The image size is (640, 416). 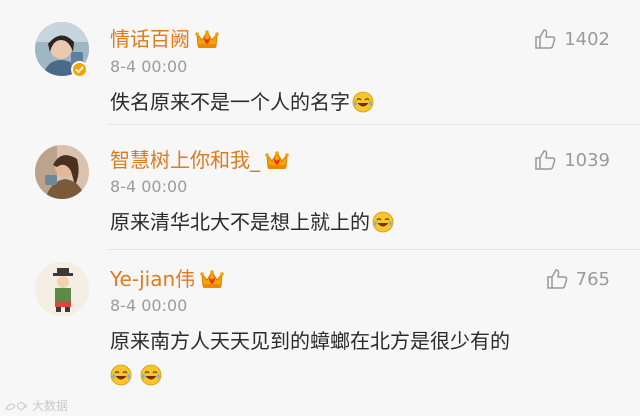 I want to click on like-button: 1402, so click(x=572, y=39).